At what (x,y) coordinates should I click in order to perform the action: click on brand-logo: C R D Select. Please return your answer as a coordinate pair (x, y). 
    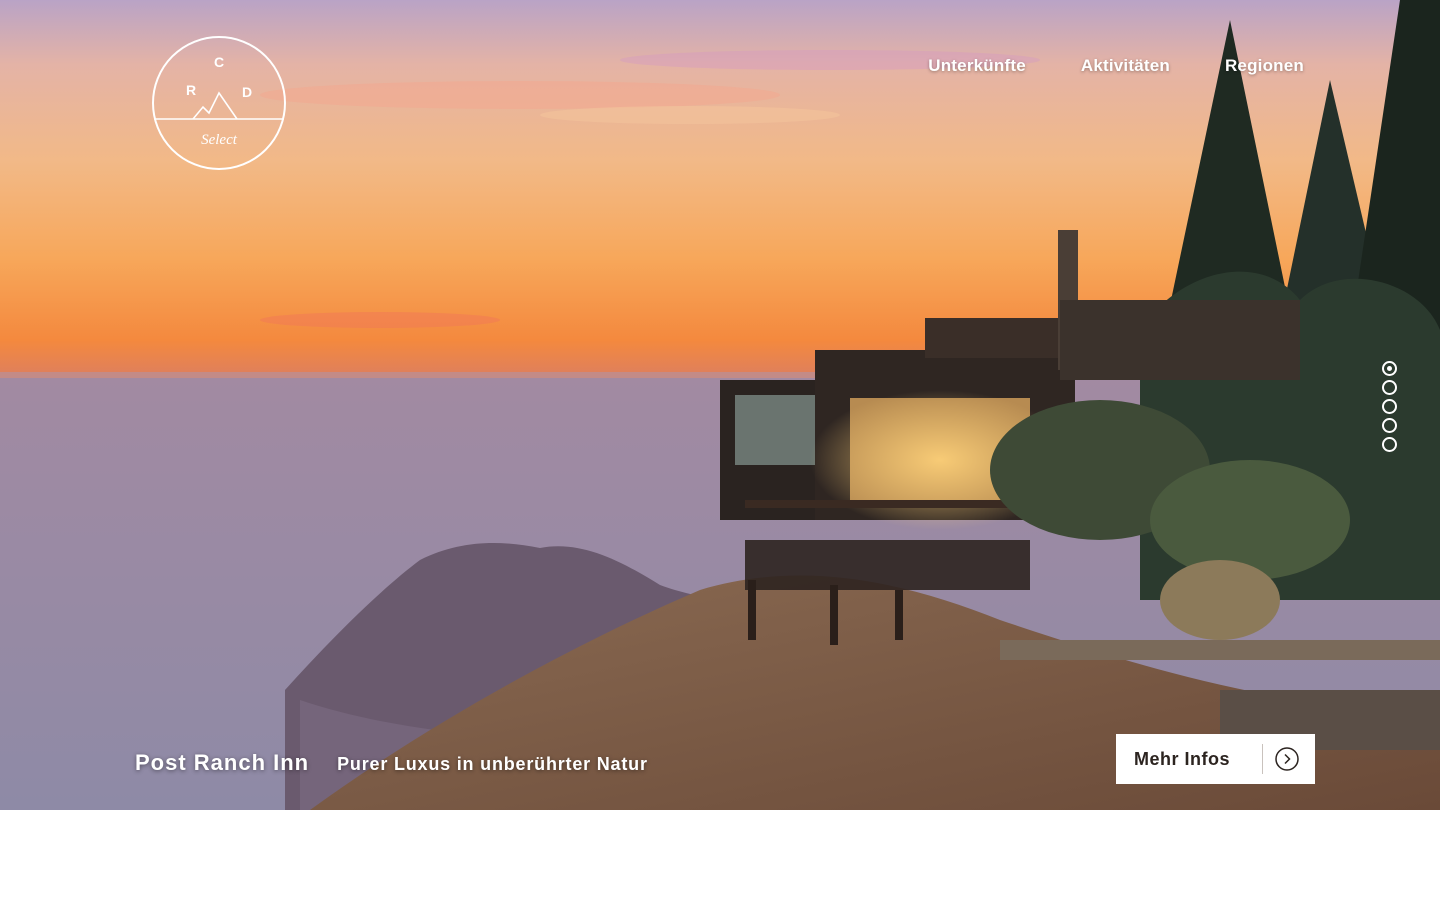
    Looking at the image, I should click on (219, 103).